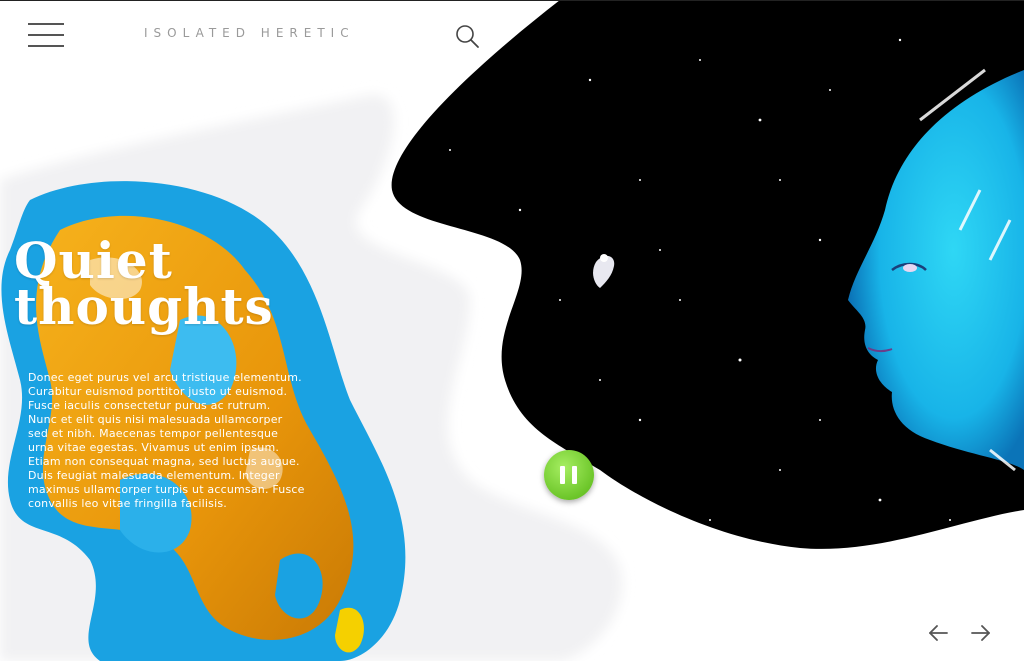  Describe the element at coordinates (981, 633) in the screenshot. I see `arrow-right-icon` at that location.